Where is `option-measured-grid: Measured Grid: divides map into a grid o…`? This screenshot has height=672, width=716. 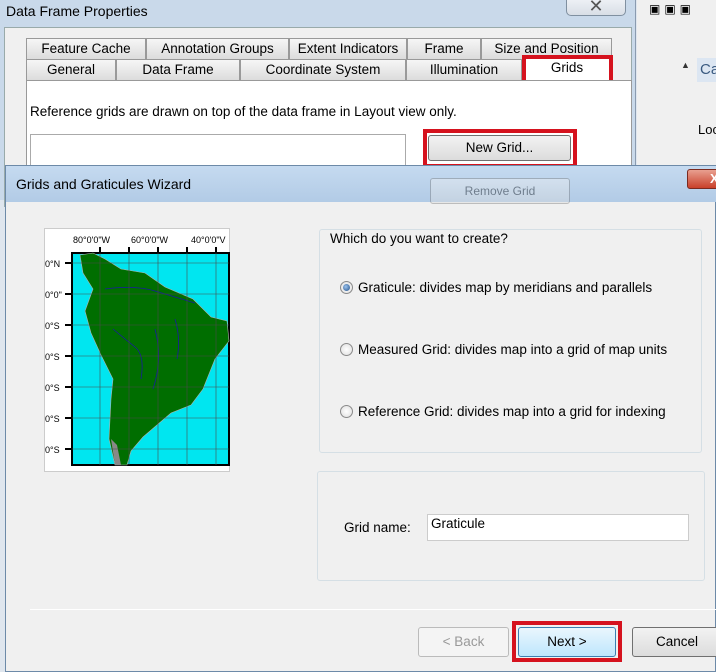
option-measured-grid: Measured Grid: divides map into a grid o… is located at coordinates (503, 349).